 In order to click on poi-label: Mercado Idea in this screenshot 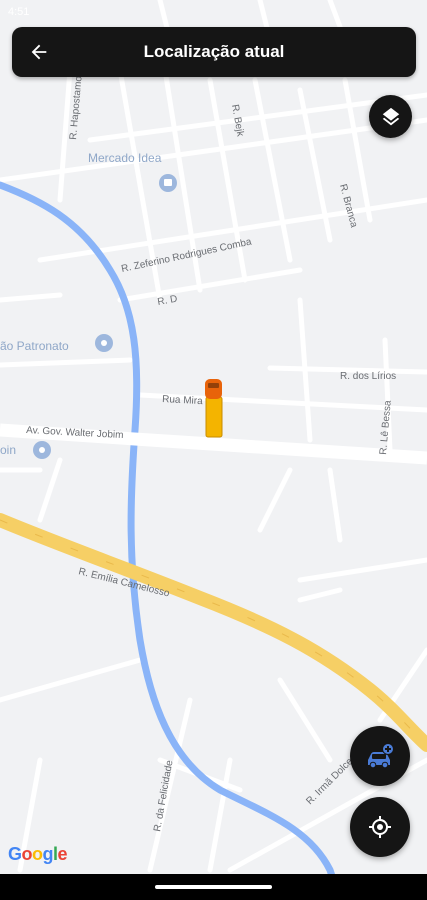, I will do `click(125, 158)`.